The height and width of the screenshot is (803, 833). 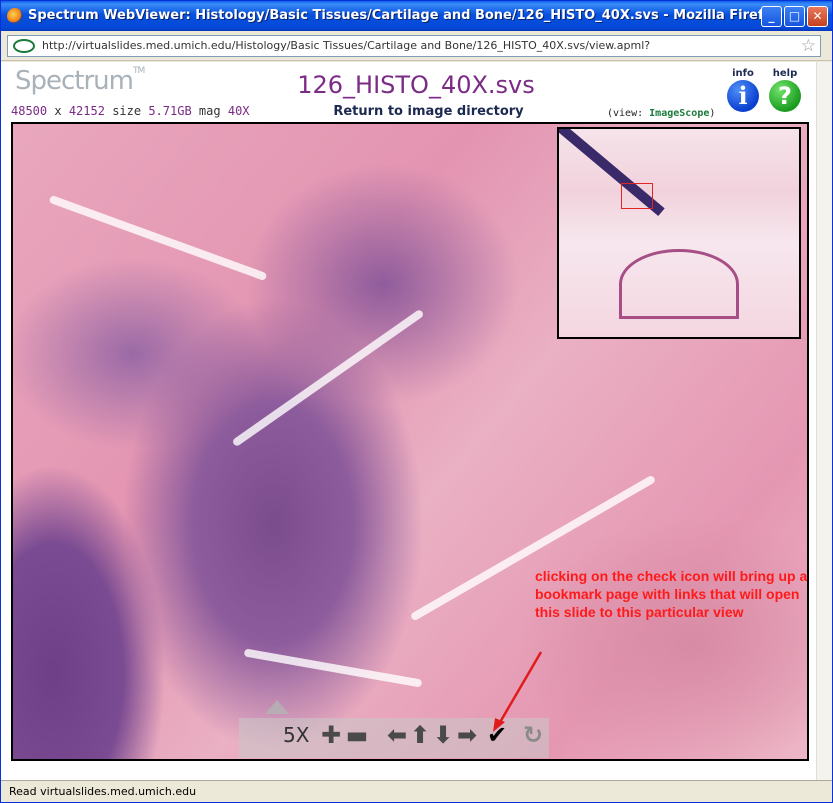 What do you see at coordinates (625, 113) in the screenshot?
I see `view-prefix: (view:` at bounding box center [625, 113].